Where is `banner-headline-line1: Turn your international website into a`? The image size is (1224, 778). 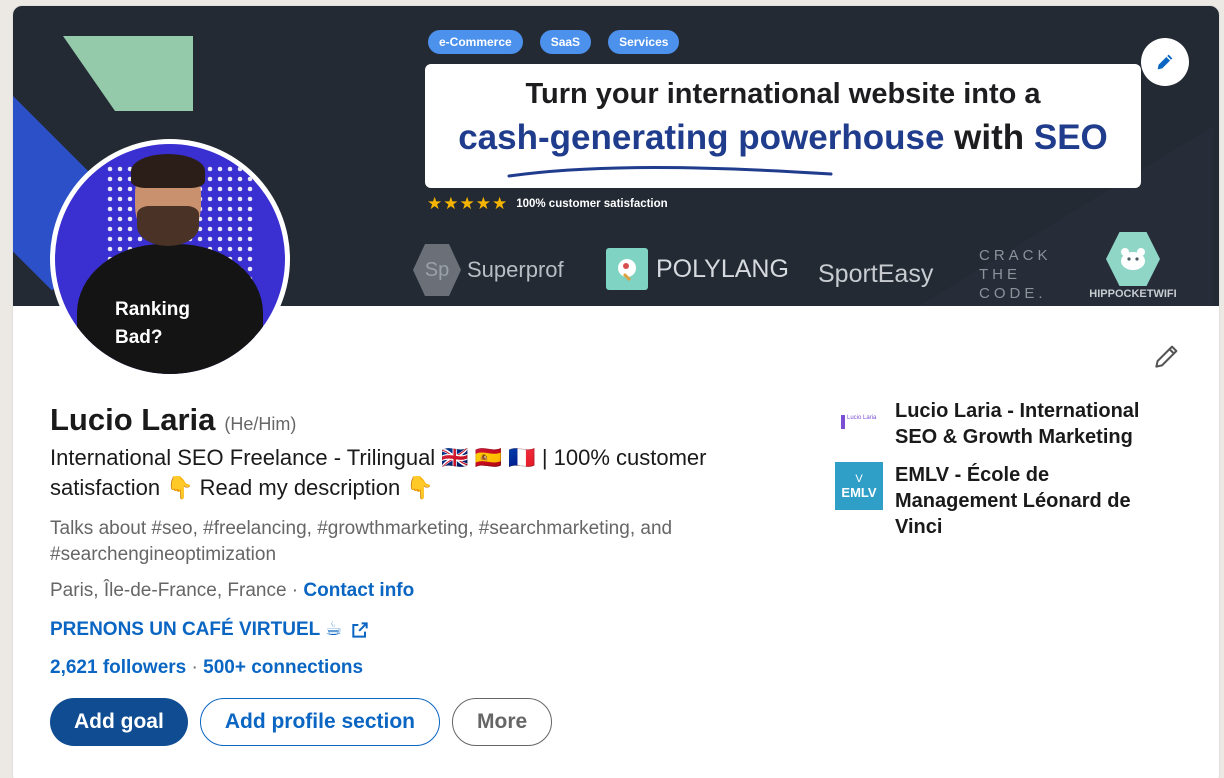 banner-headline-line1: Turn your international website into a is located at coordinates (783, 94).